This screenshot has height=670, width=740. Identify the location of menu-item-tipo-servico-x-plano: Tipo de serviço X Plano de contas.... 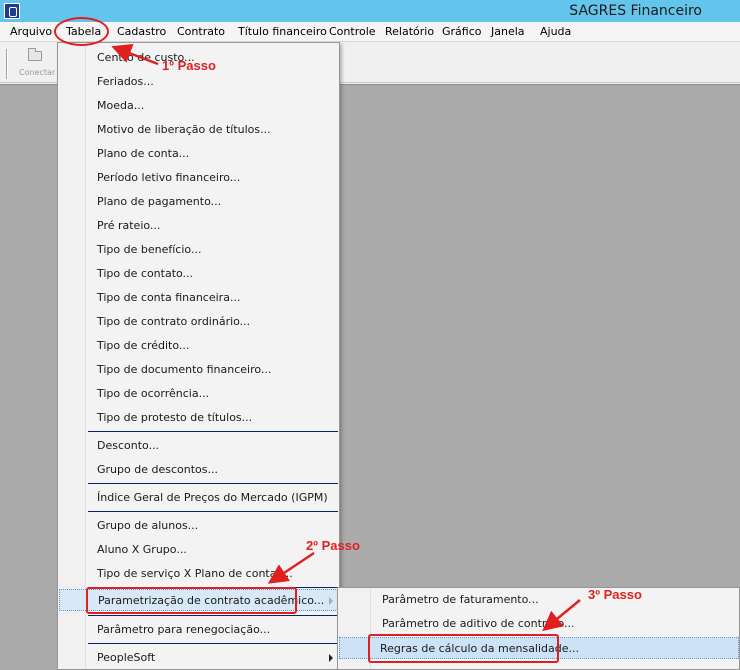
(213, 574).